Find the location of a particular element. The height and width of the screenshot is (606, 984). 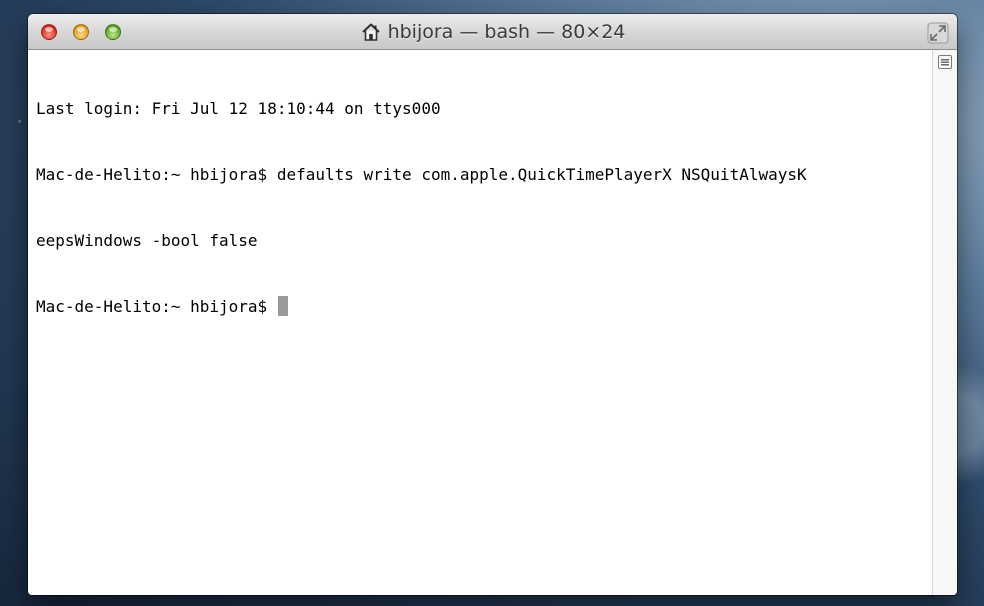

terminal-line: eepsWindows -bool false is located at coordinates (147, 240).